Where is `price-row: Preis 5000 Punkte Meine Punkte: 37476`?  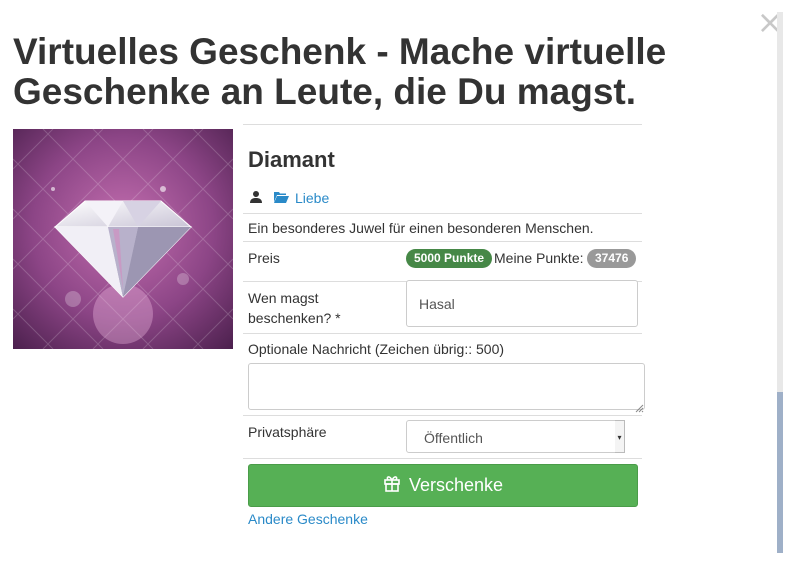
price-row: Preis 5000 Punkte Meine Punkte: 37476 is located at coordinates (442, 261).